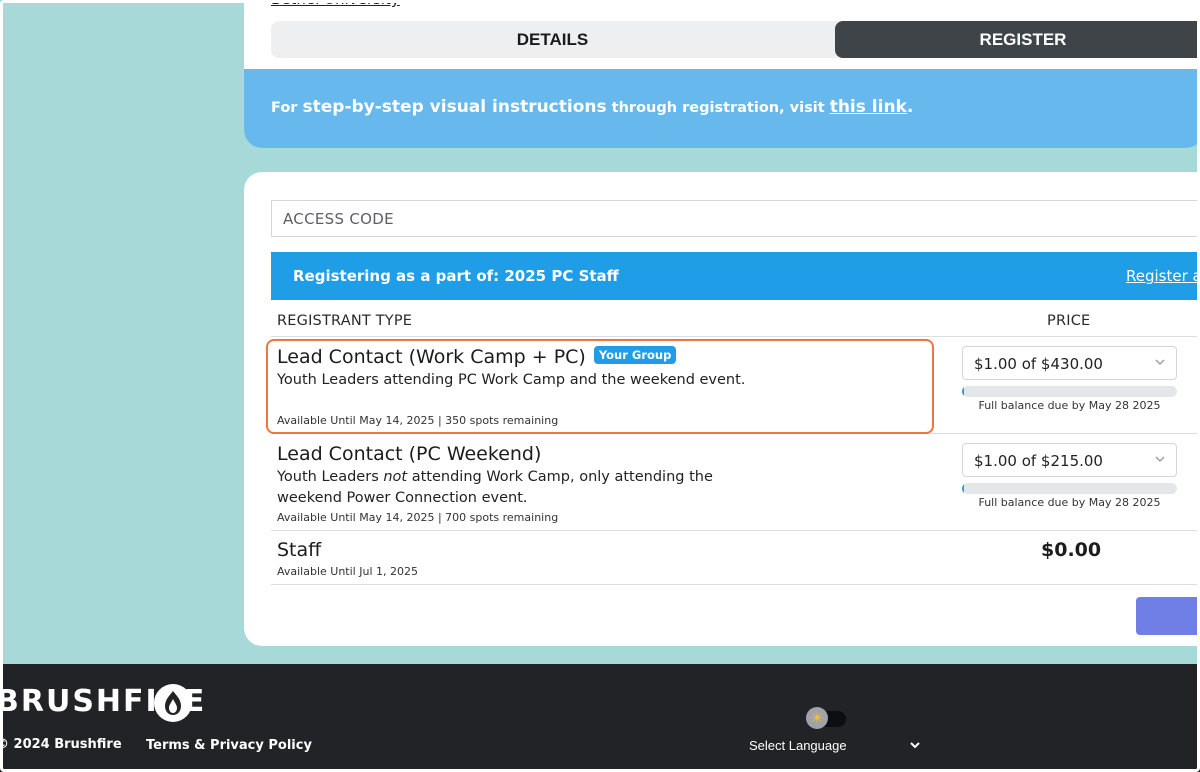  I want to click on access-code-input, so click(735, 218).